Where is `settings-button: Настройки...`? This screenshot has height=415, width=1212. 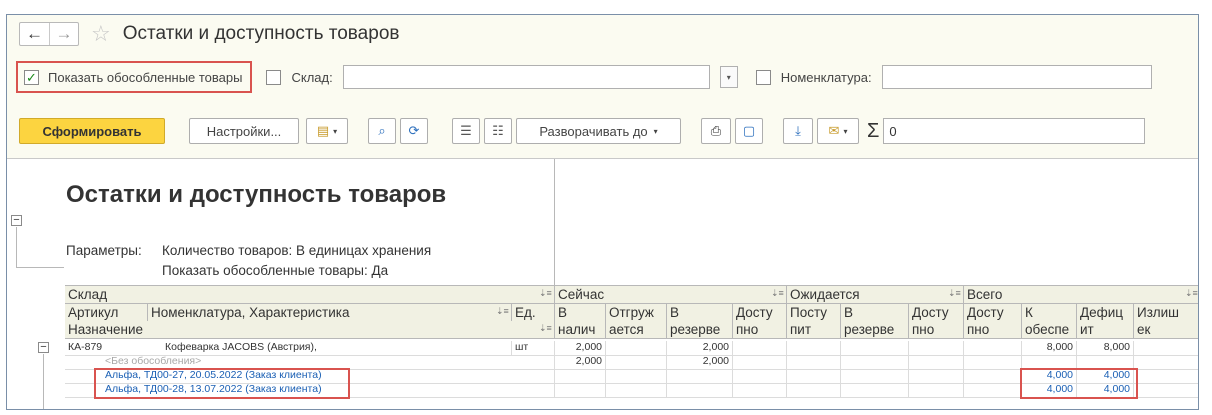
settings-button: Настройки... is located at coordinates (244, 131).